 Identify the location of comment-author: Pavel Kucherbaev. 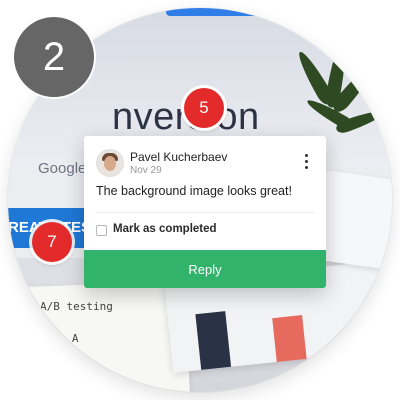
(179, 157).